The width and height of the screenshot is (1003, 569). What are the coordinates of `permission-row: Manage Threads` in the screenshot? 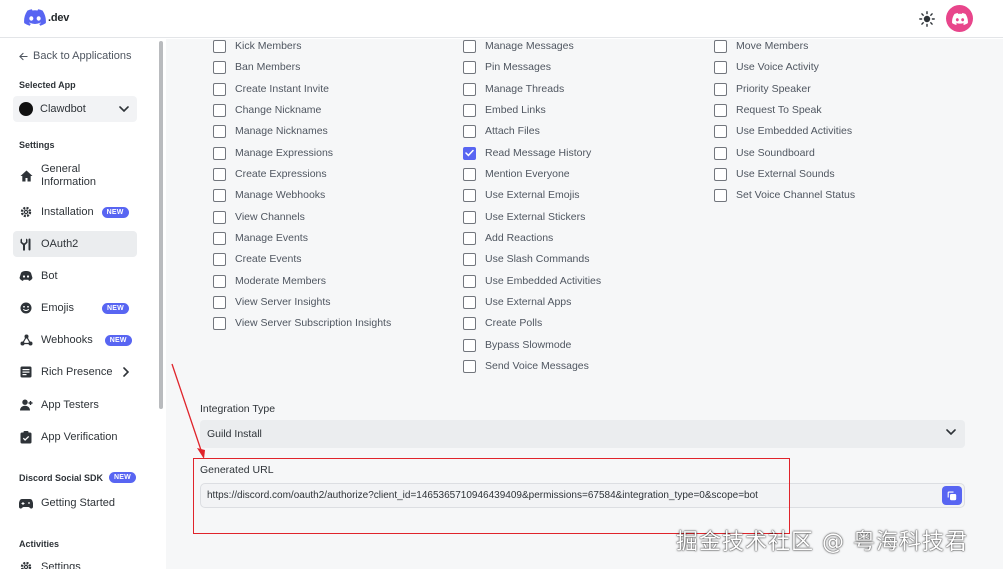 It's located at (513, 89).